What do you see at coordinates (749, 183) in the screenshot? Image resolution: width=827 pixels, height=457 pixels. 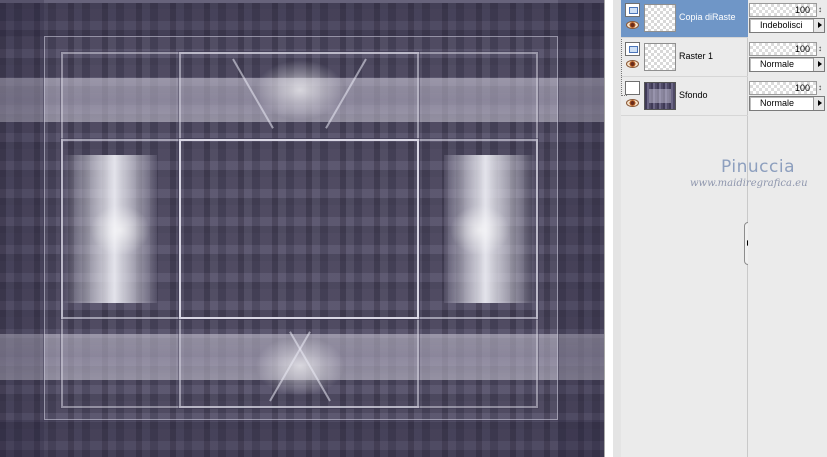 I see `watermark-url: www.maidiregrafica.eu` at bounding box center [749, 183].